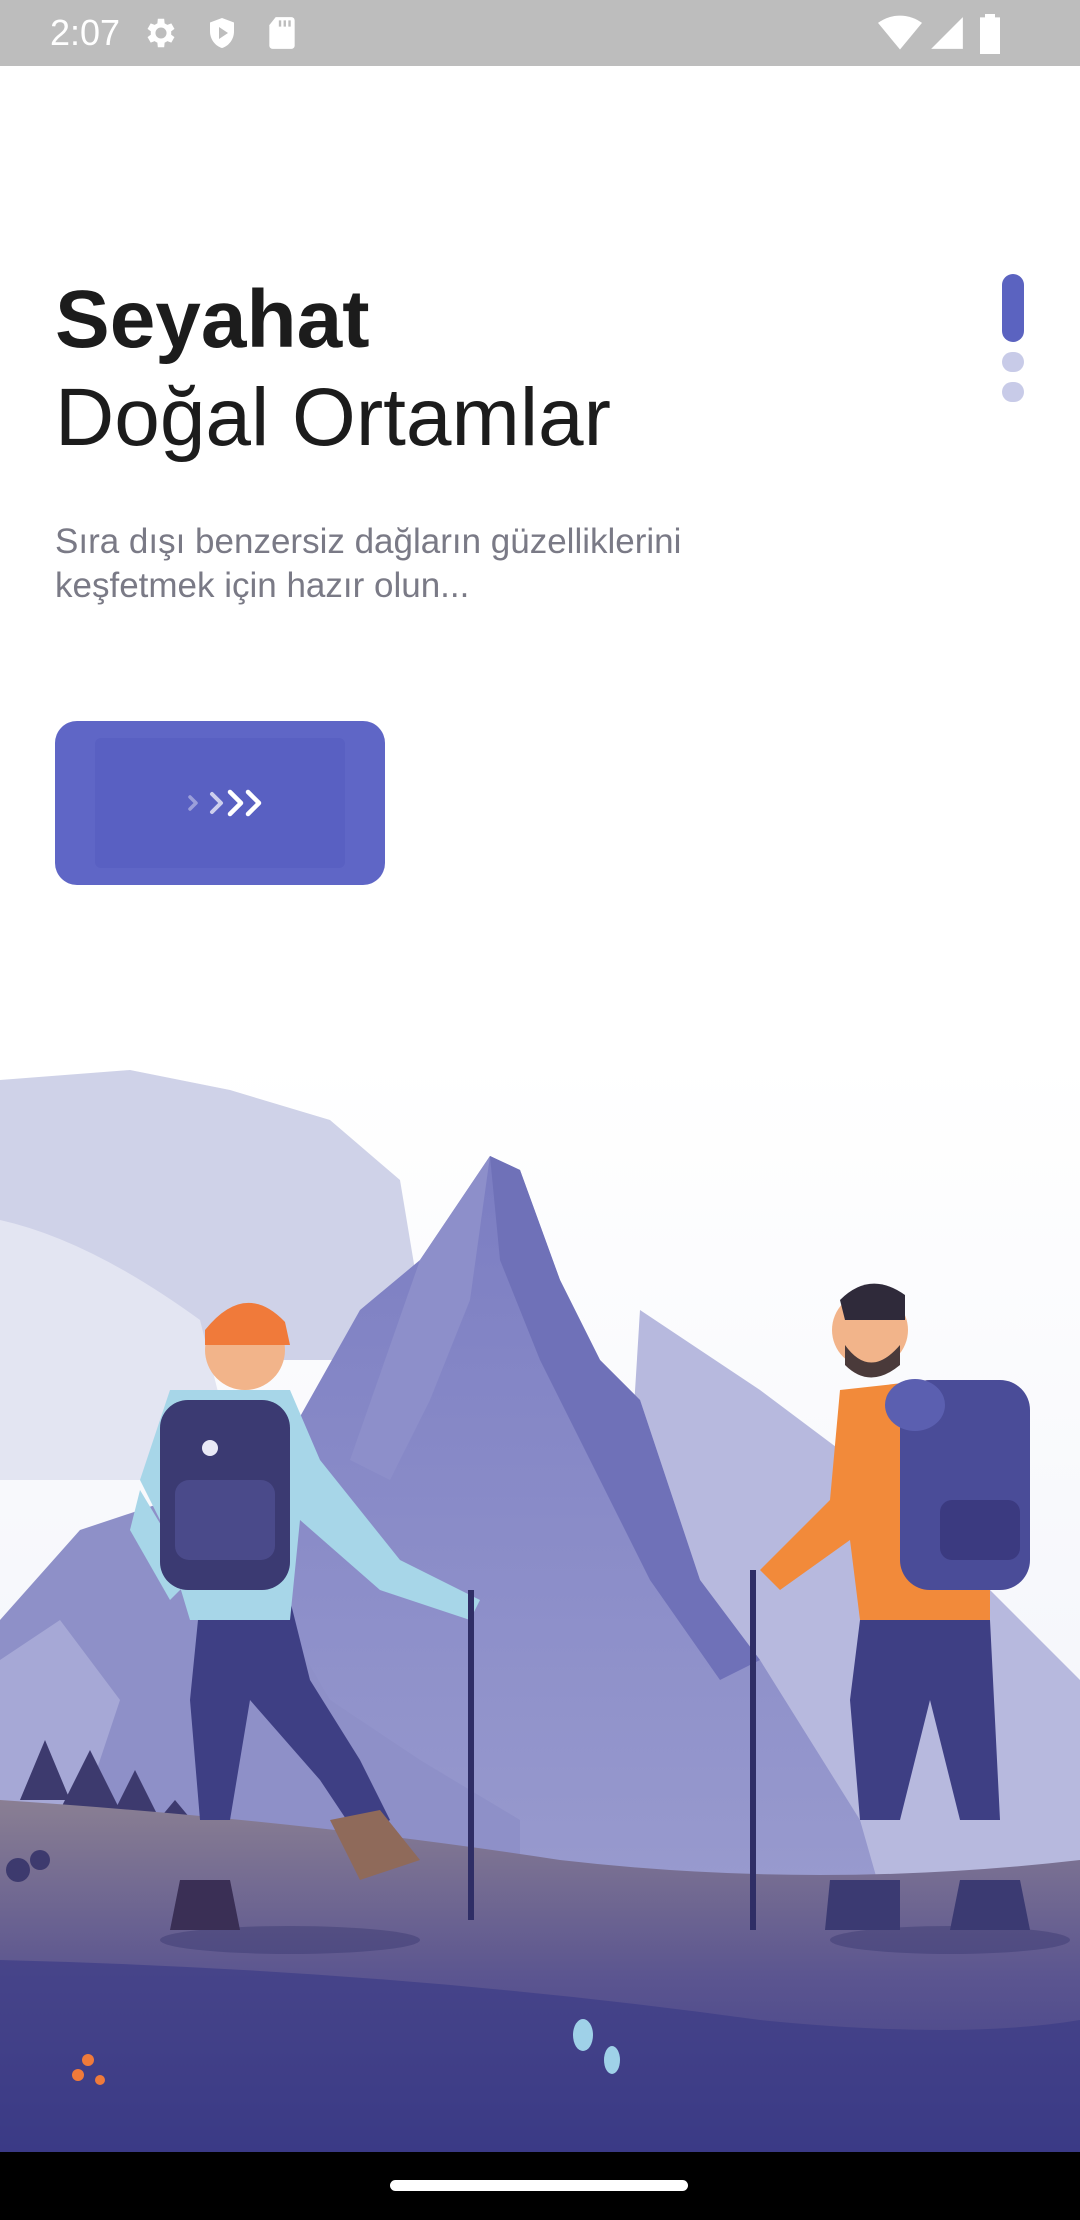  Describe the element at coordinates (900, 32) in the screenshot. I see `wifi-icon` at that location.